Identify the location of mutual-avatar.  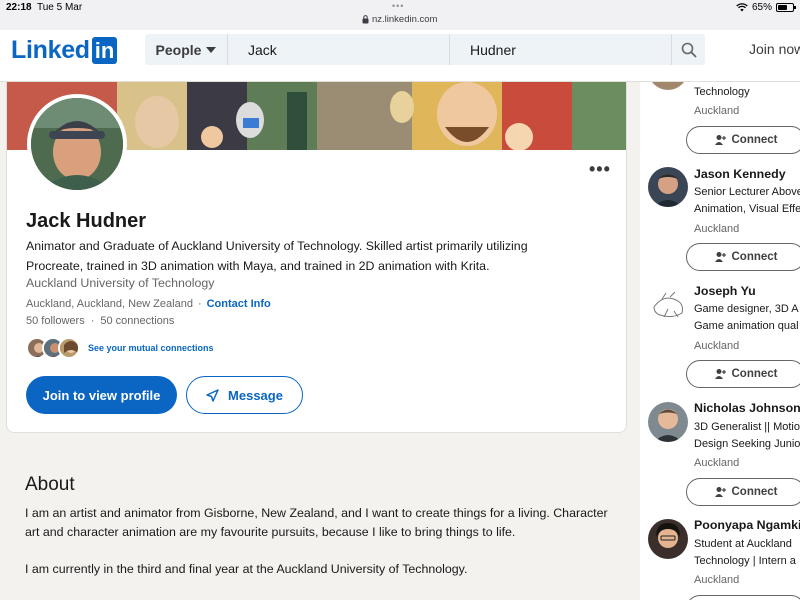
(69, 348).